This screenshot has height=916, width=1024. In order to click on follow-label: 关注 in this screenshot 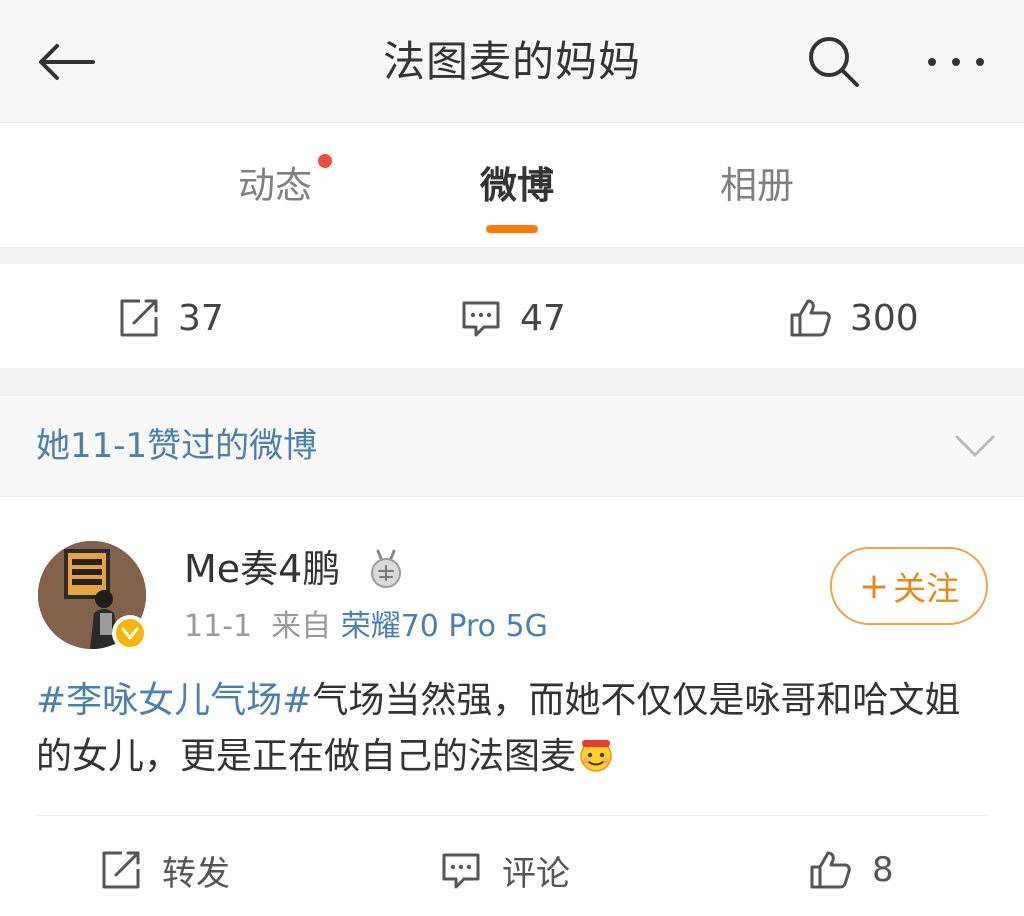, I will do `click(926, 588)`.